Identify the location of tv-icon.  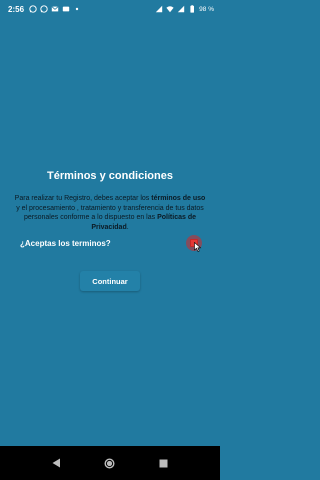
(66, 9).